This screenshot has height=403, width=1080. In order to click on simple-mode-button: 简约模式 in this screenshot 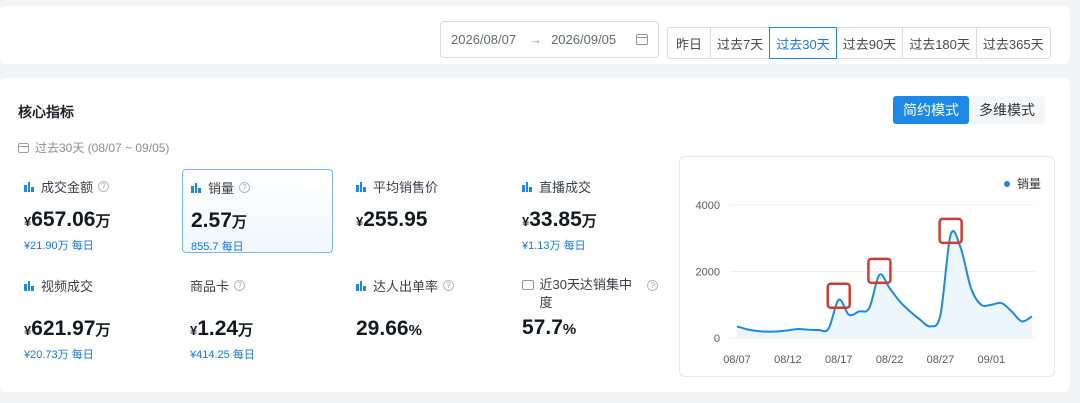, I will do `click(931, 110)`.